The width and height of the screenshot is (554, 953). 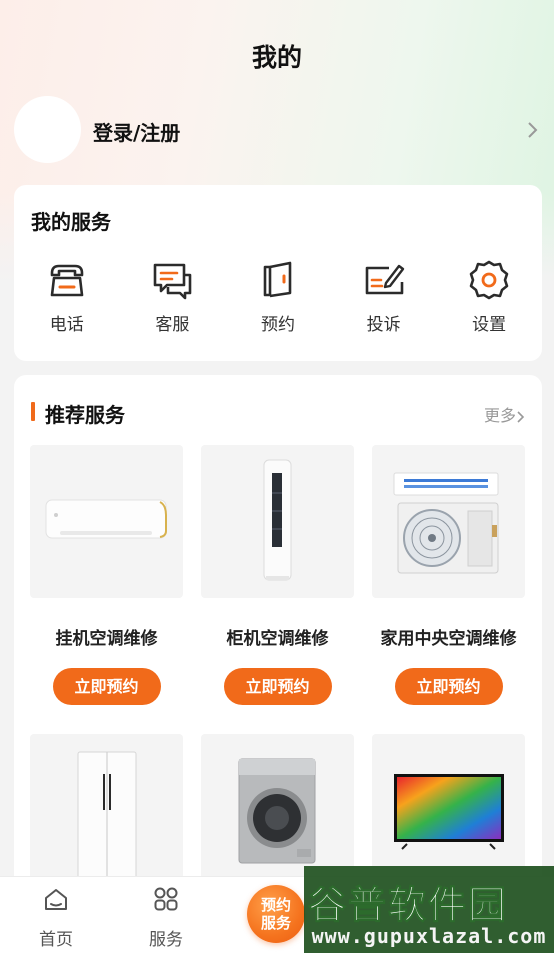 I want to click on phone-icon, so click(x=67, y=280).